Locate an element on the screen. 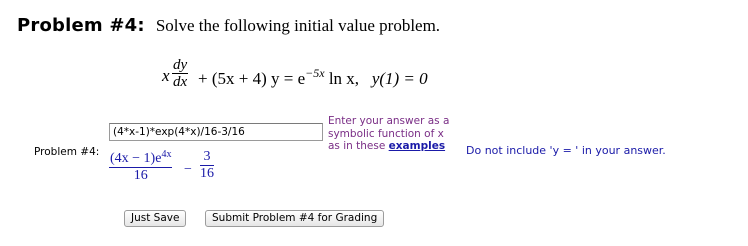 The width and height of the screenshot is (748, 246). initial-condition: y(1) = 0 is located at coordinates (399, 78).